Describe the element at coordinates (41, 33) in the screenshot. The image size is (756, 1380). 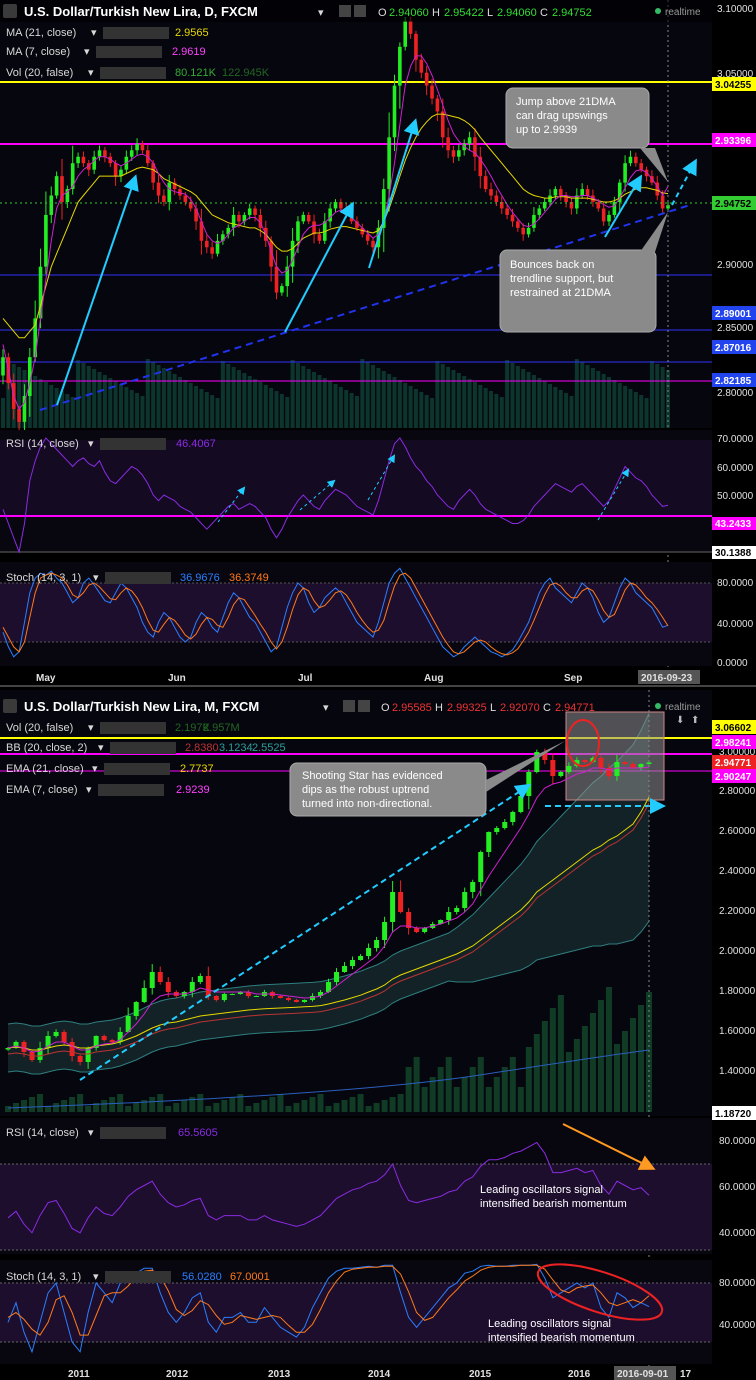
I see `top-study-ma21-label: MA (21, close)` at that location.